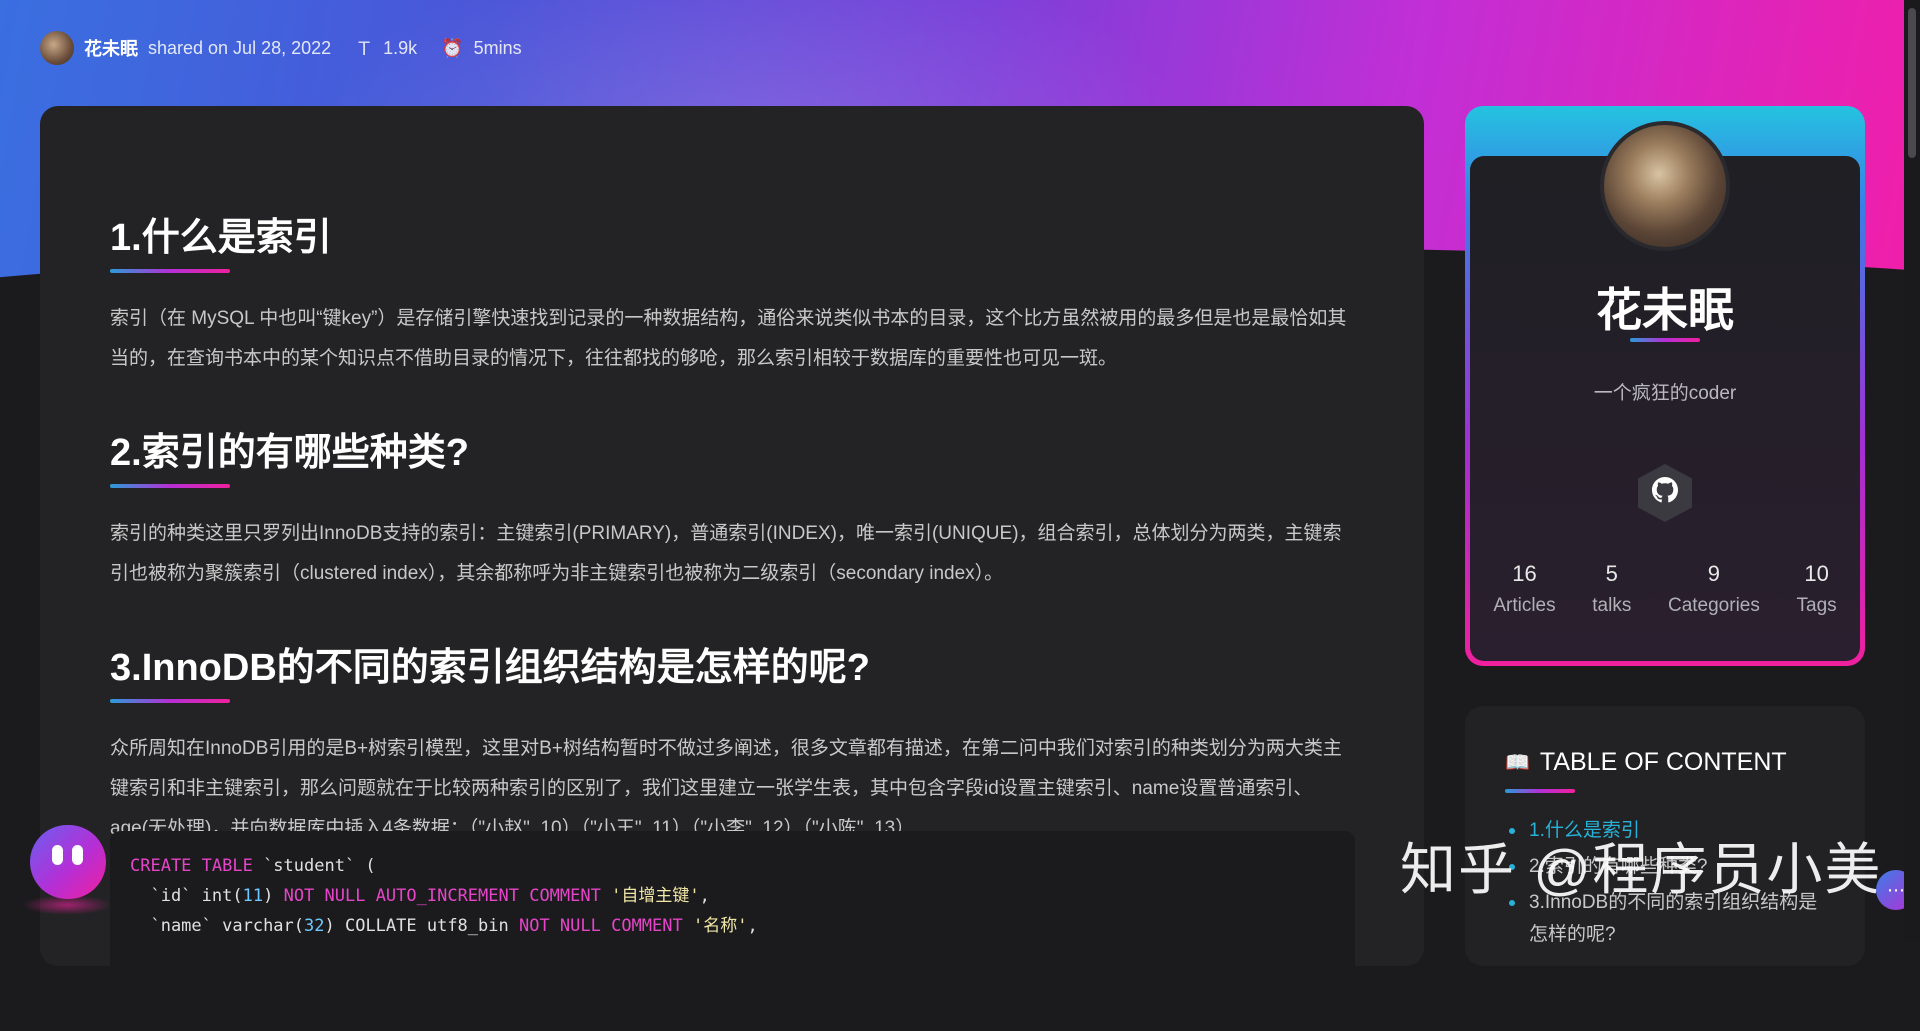 The height and width of the screenshot is (1031, 1920). What do you see at coordinates (1912, 471) in the screenshot?
I see `scrollbar` at bounding box center [1912, 471].